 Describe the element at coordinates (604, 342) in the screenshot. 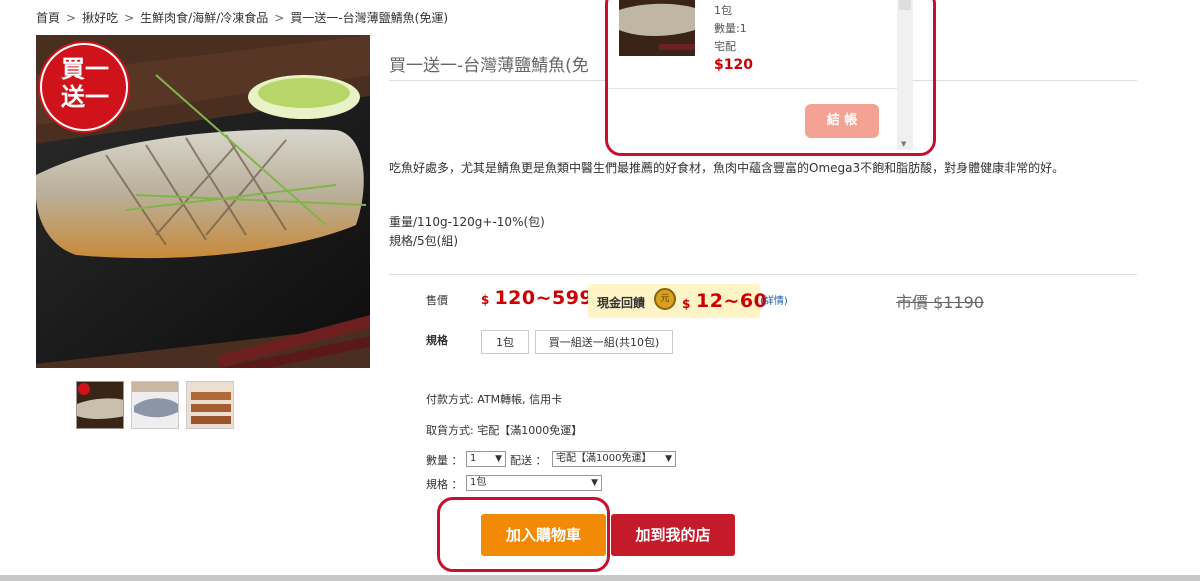

I see `spec-option-bundle: 買一組送一組(共10包)` at that location.